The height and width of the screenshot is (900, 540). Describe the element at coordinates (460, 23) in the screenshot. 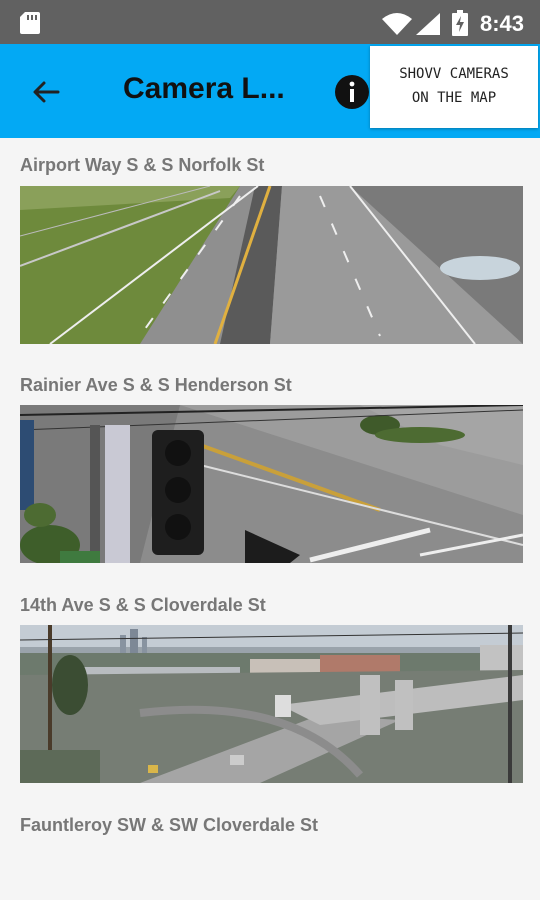

I see `battery-charging-icon` at that location.